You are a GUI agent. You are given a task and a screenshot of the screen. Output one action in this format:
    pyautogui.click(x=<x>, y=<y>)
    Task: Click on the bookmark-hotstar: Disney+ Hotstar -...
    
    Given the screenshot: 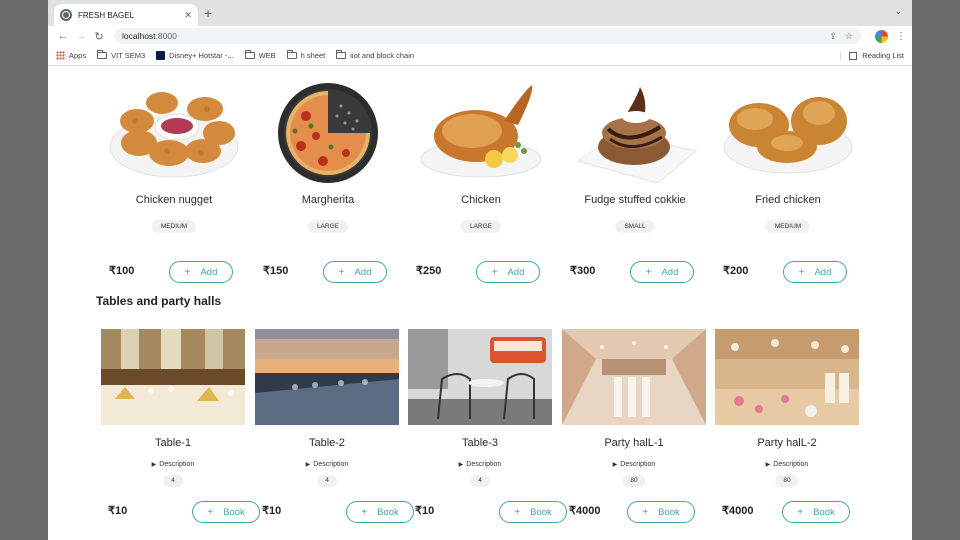 What is the action you would take?
    pyautogui.click(x=195, y=55)
    